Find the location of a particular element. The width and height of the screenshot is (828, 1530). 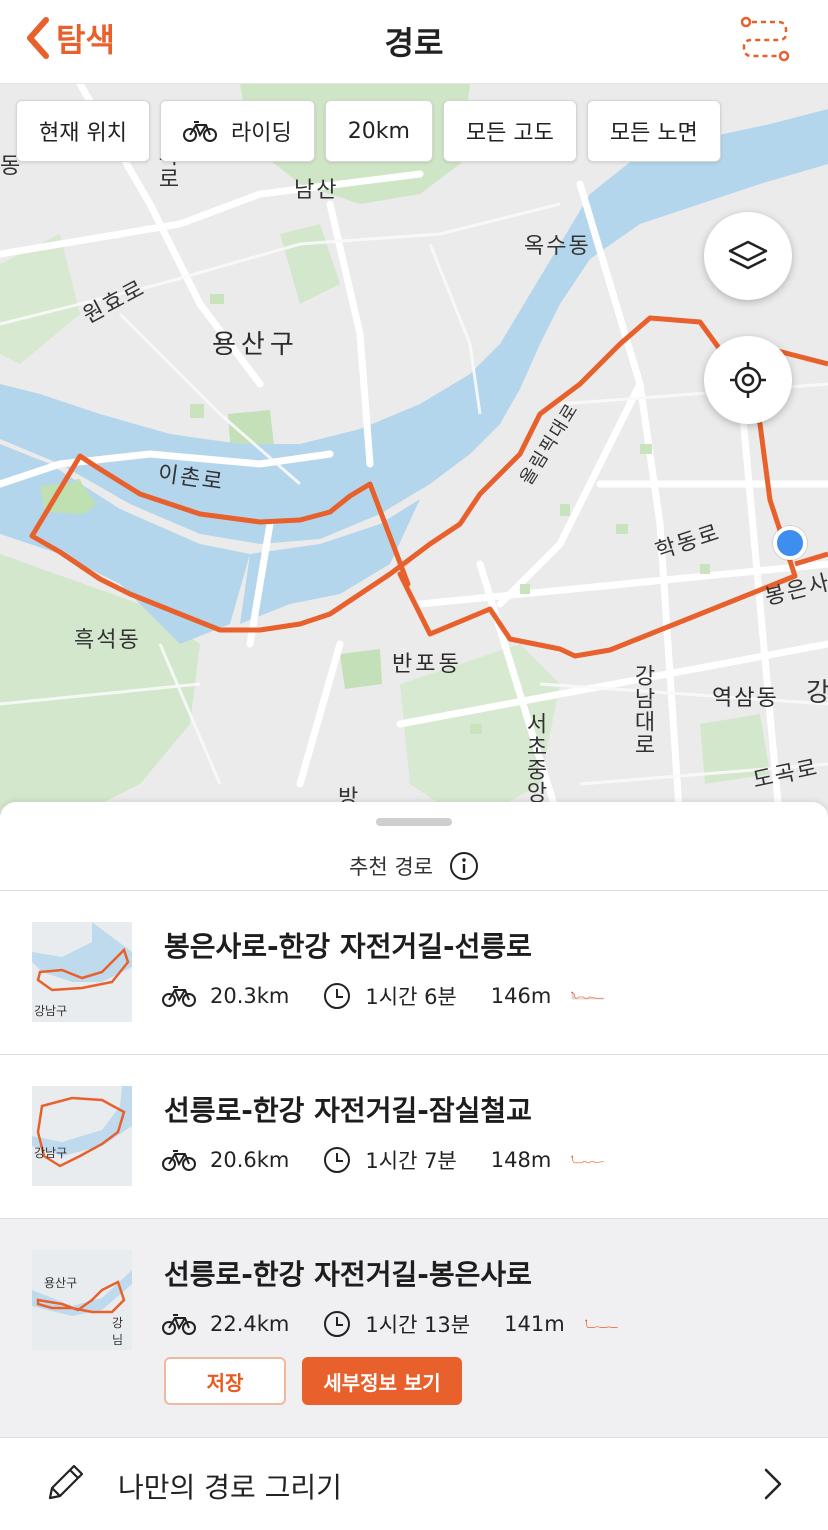

time-stat: 1시간 7분 is located at coordinates (390, 1160).